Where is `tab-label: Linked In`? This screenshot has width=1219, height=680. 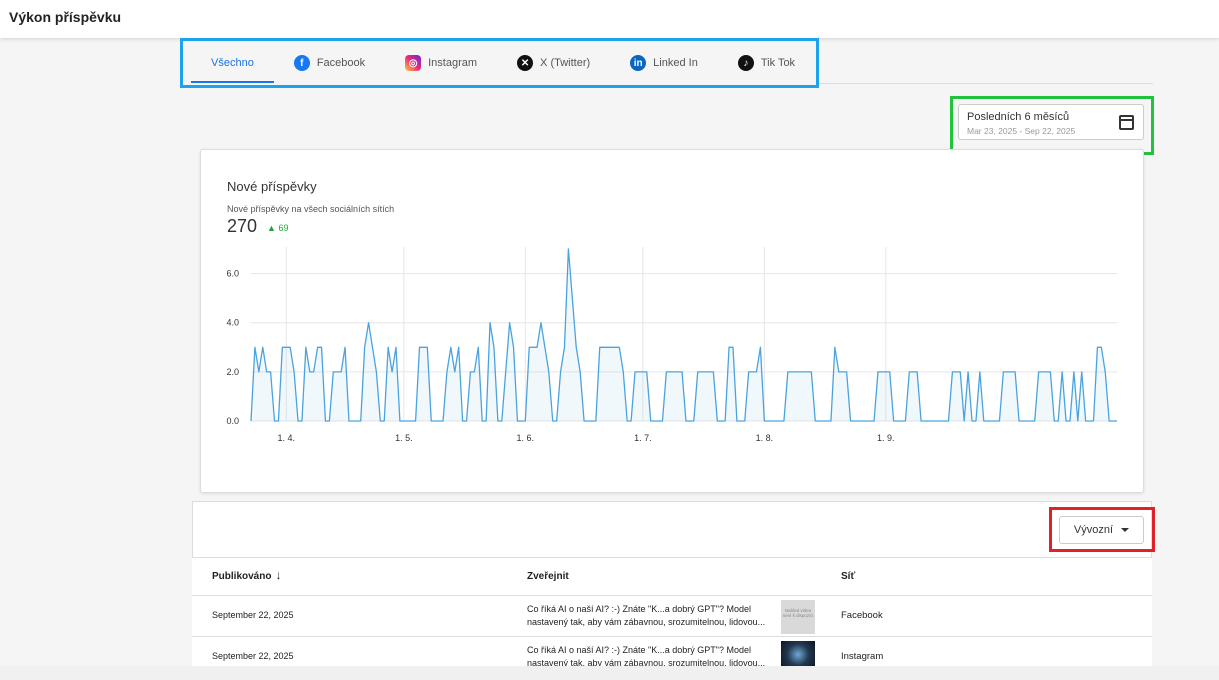 tab-label: Linked In is located at coordinates (675, 63).